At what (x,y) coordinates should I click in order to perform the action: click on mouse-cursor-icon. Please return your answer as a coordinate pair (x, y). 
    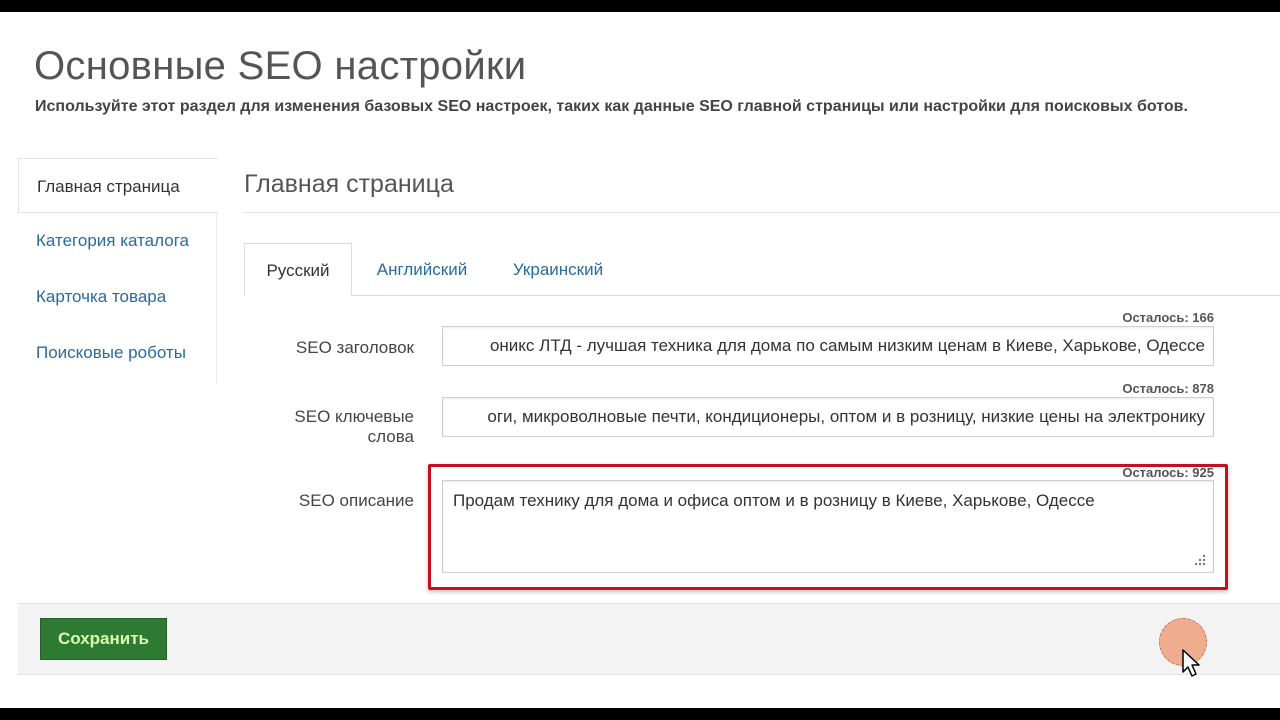
    Looking at the image, I should click on (1191, 663).